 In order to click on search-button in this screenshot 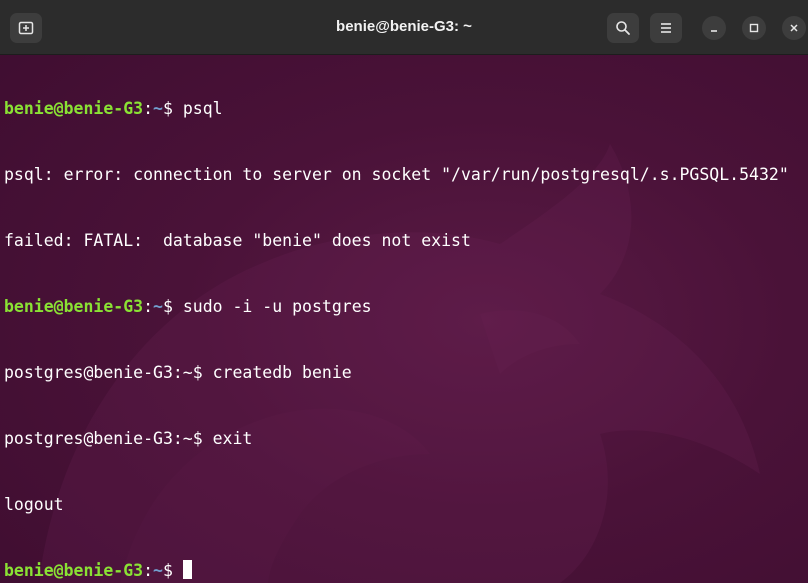, I will do `click(623, 28)`.